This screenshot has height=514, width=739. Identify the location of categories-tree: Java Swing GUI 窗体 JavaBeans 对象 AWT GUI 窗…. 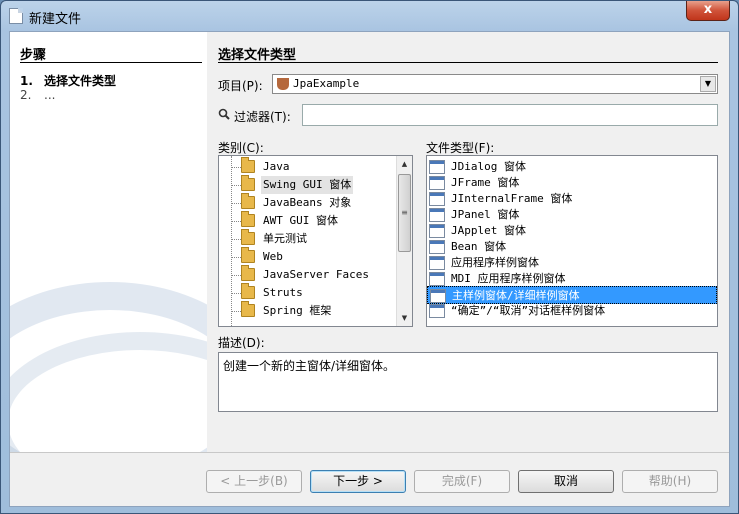
(315, 241).